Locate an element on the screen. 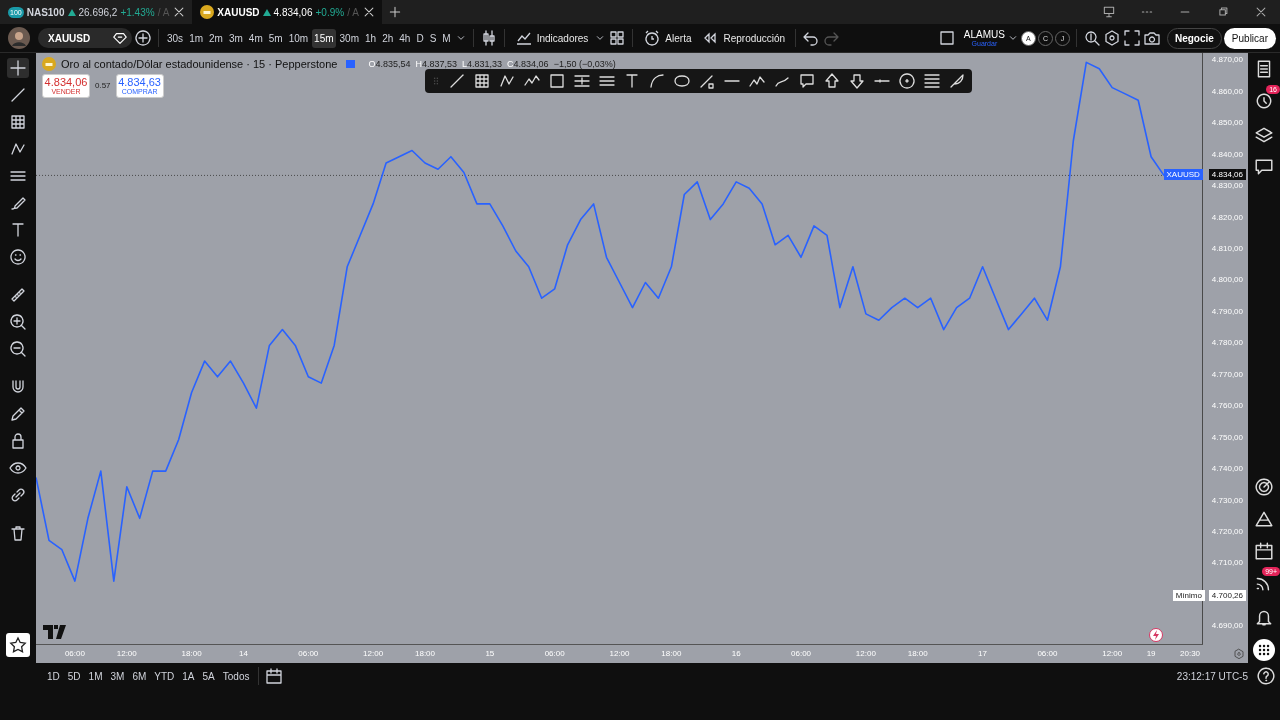  coin-icon is located at coordinates (49, 64).